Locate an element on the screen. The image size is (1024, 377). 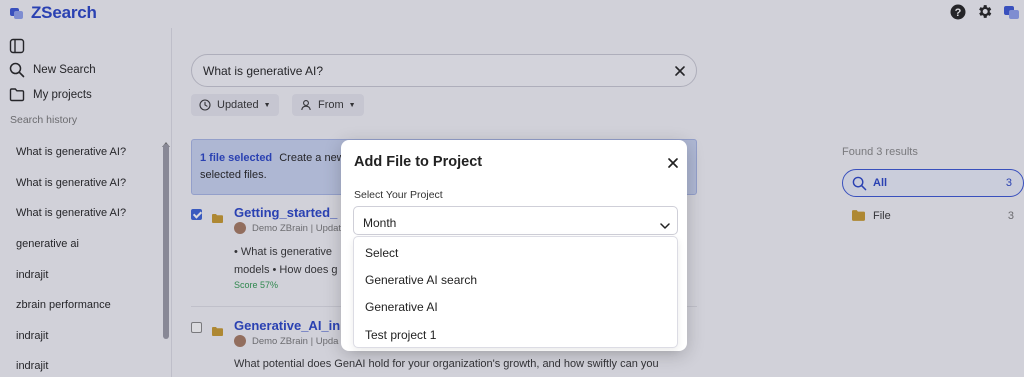
field-label: Select Your Project is located at coordinates (398, 195).